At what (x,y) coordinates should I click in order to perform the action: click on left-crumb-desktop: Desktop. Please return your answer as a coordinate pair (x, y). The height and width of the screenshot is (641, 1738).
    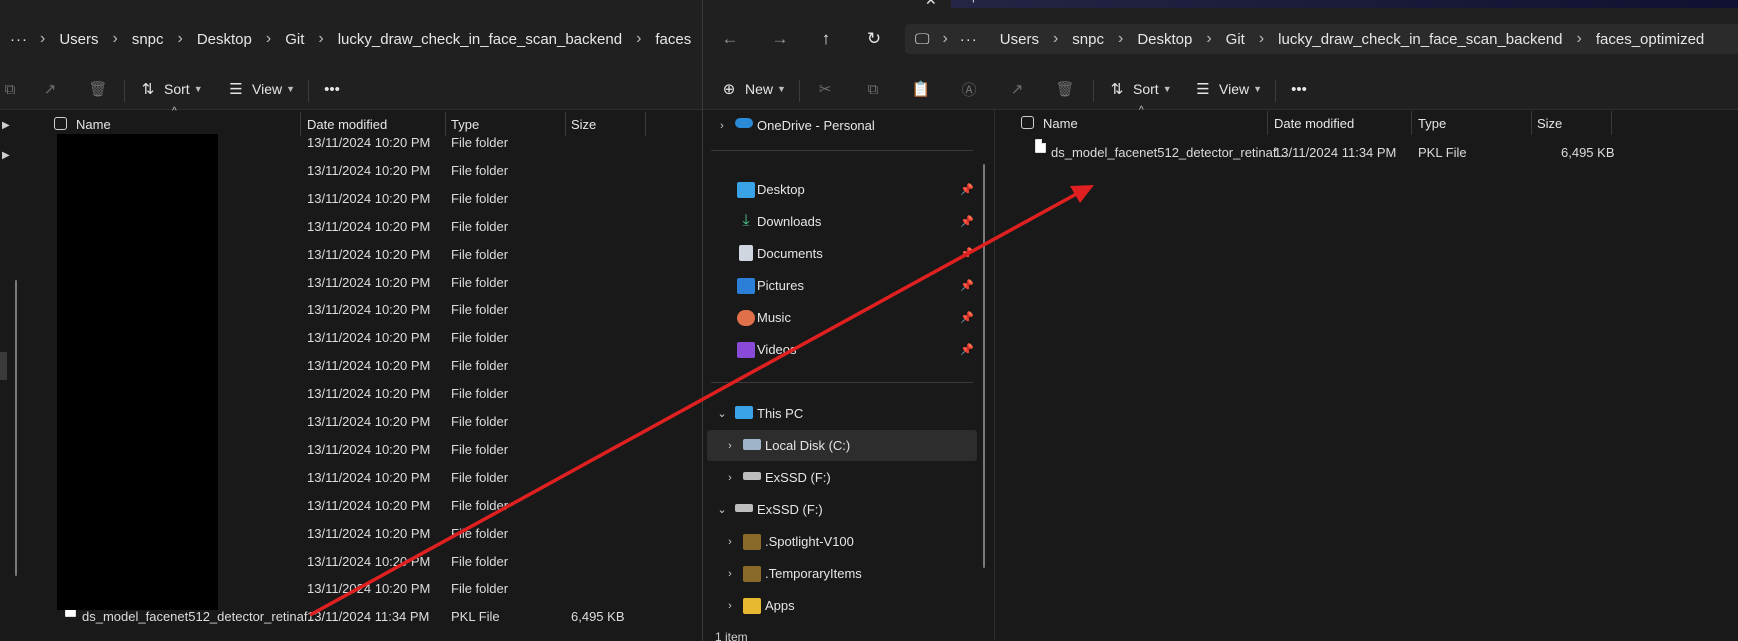
    Looking at the image, I should click on (224, 39).